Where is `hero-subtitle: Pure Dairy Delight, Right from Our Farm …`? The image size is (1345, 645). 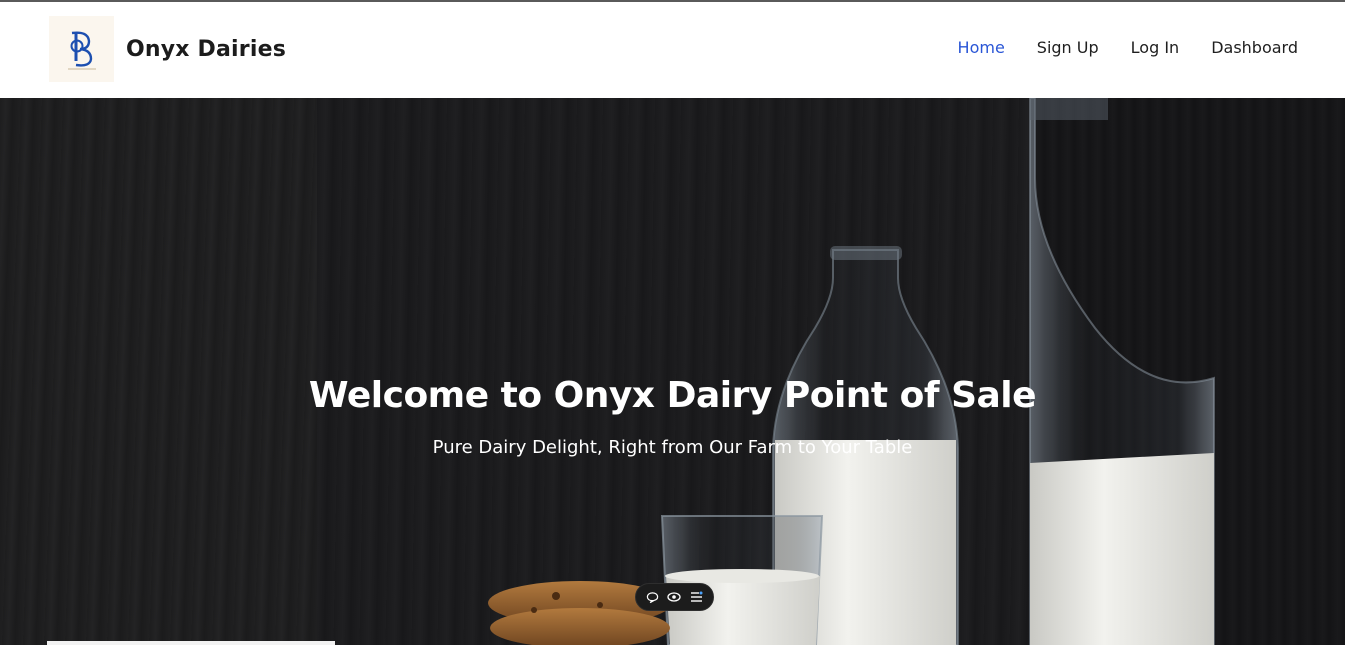
hero-subtitle: Pure Dairy Delight, Right from Our Farm … is located at coordinates (672, 447).